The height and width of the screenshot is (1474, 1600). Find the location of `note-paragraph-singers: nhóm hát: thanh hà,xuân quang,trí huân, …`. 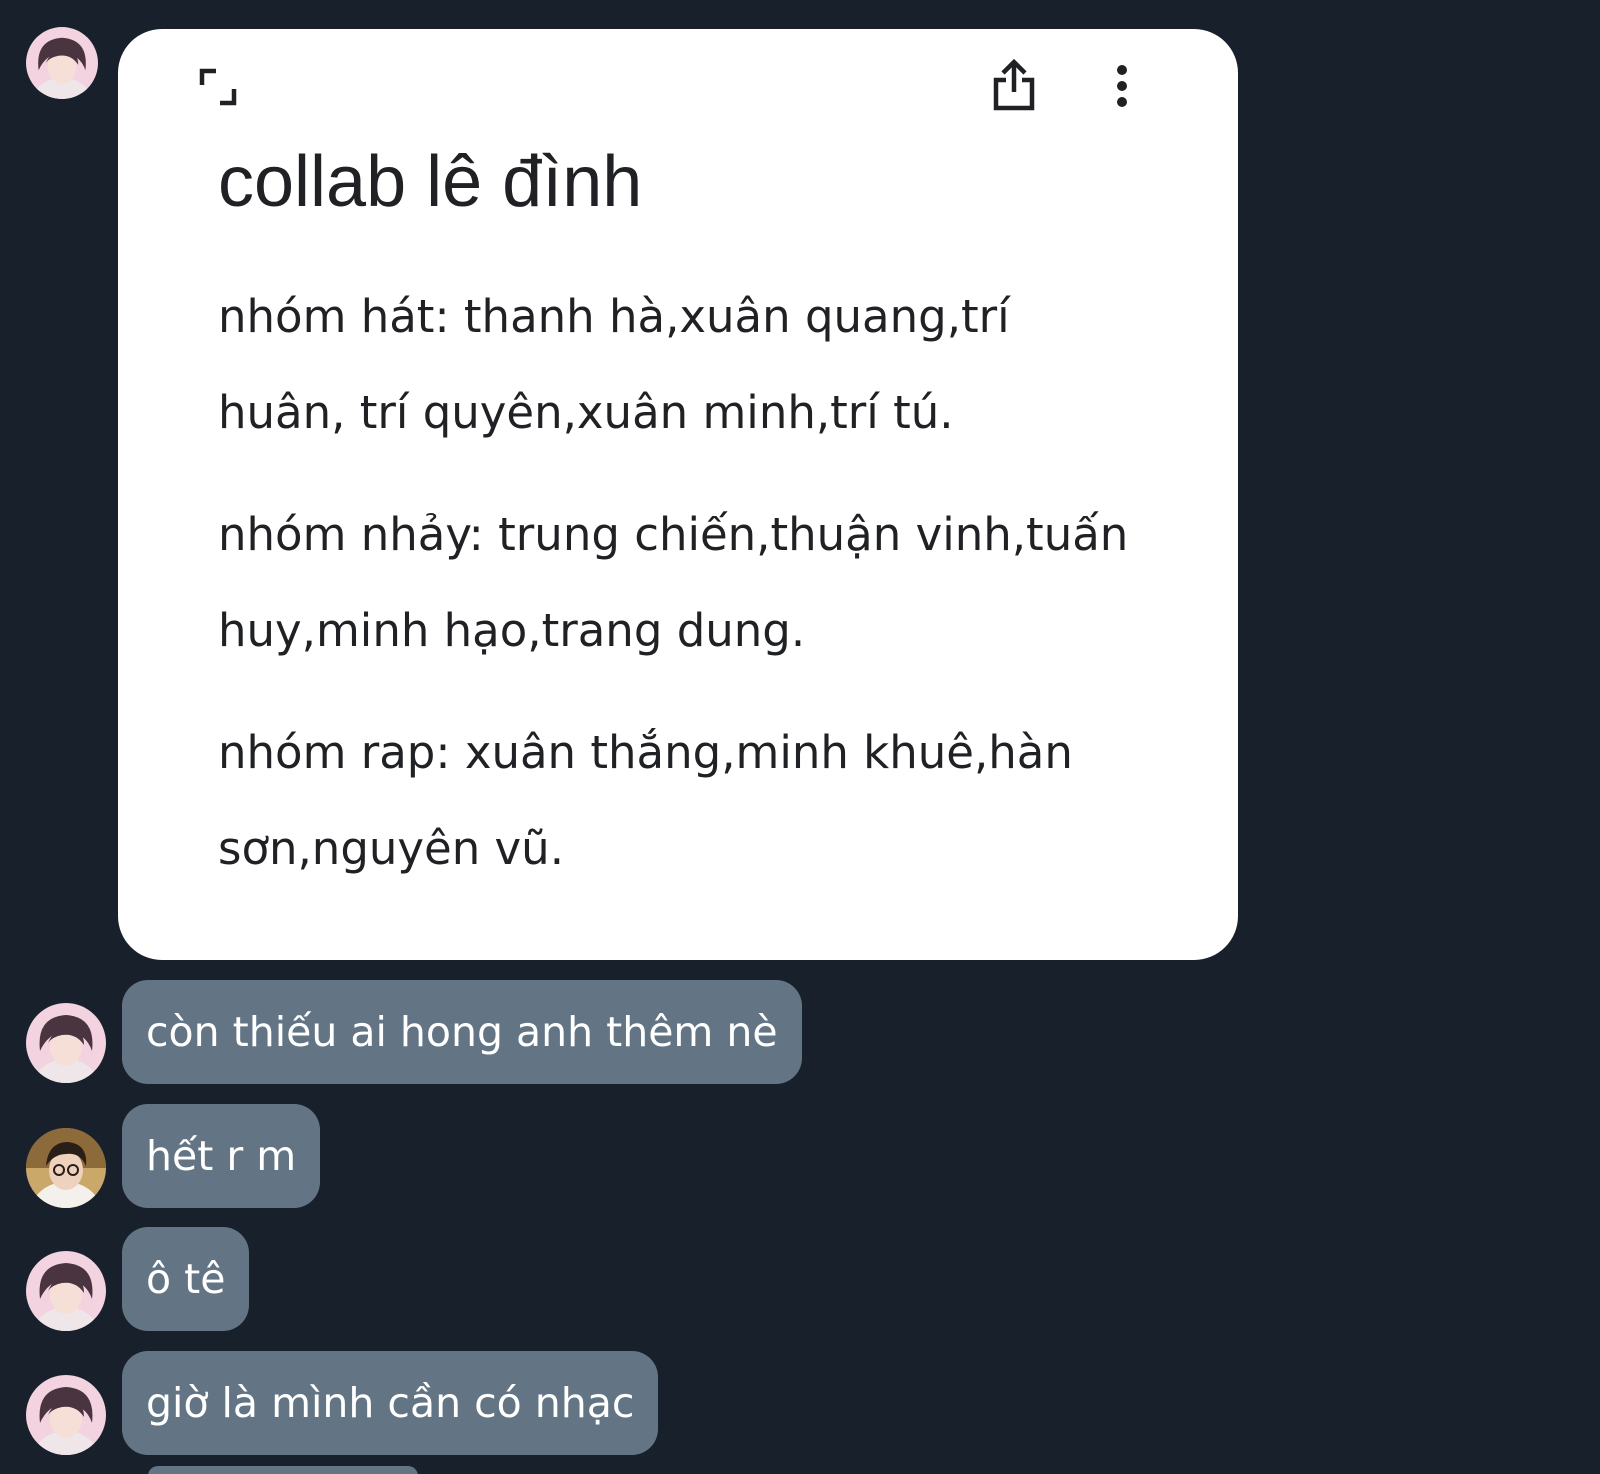

note-paragraph-singers: nhóm hát: thanh hà,xuân quang,trí huân, … is located at coordinates (614, 364).